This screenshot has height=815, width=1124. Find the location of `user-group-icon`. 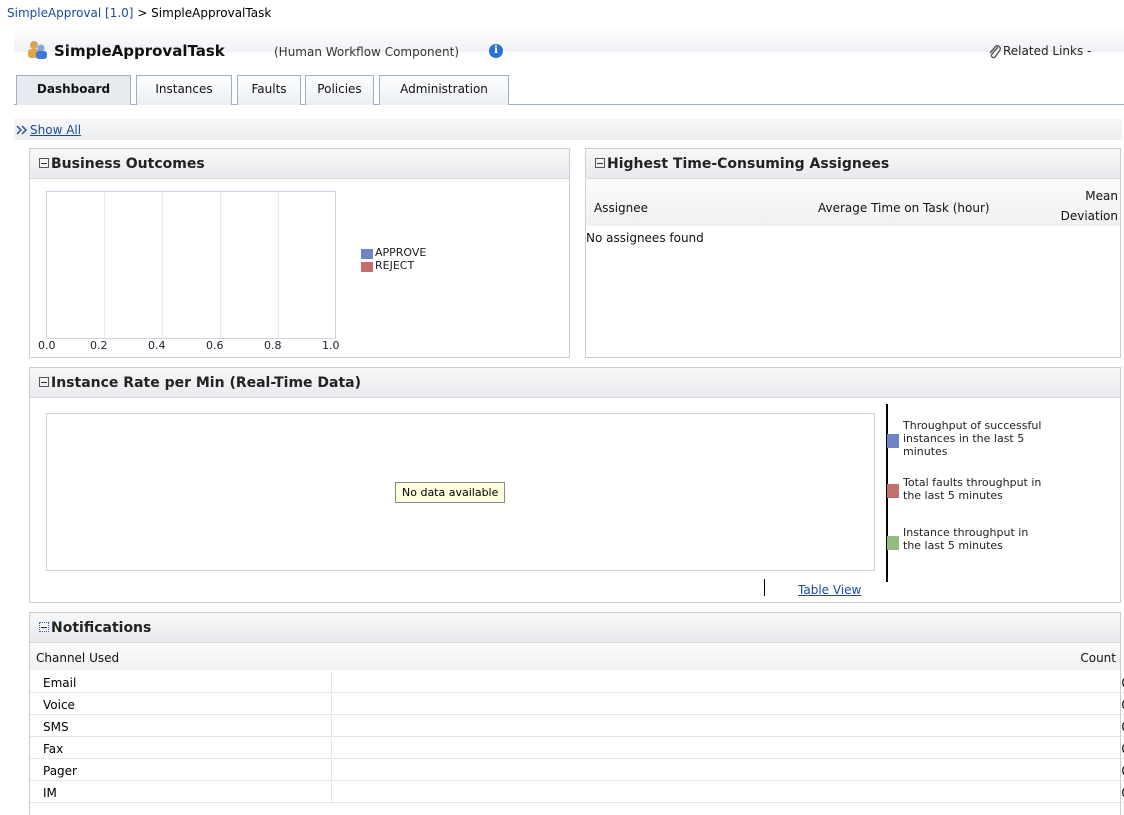

user-group-icon is located at coordinates (37, 50).